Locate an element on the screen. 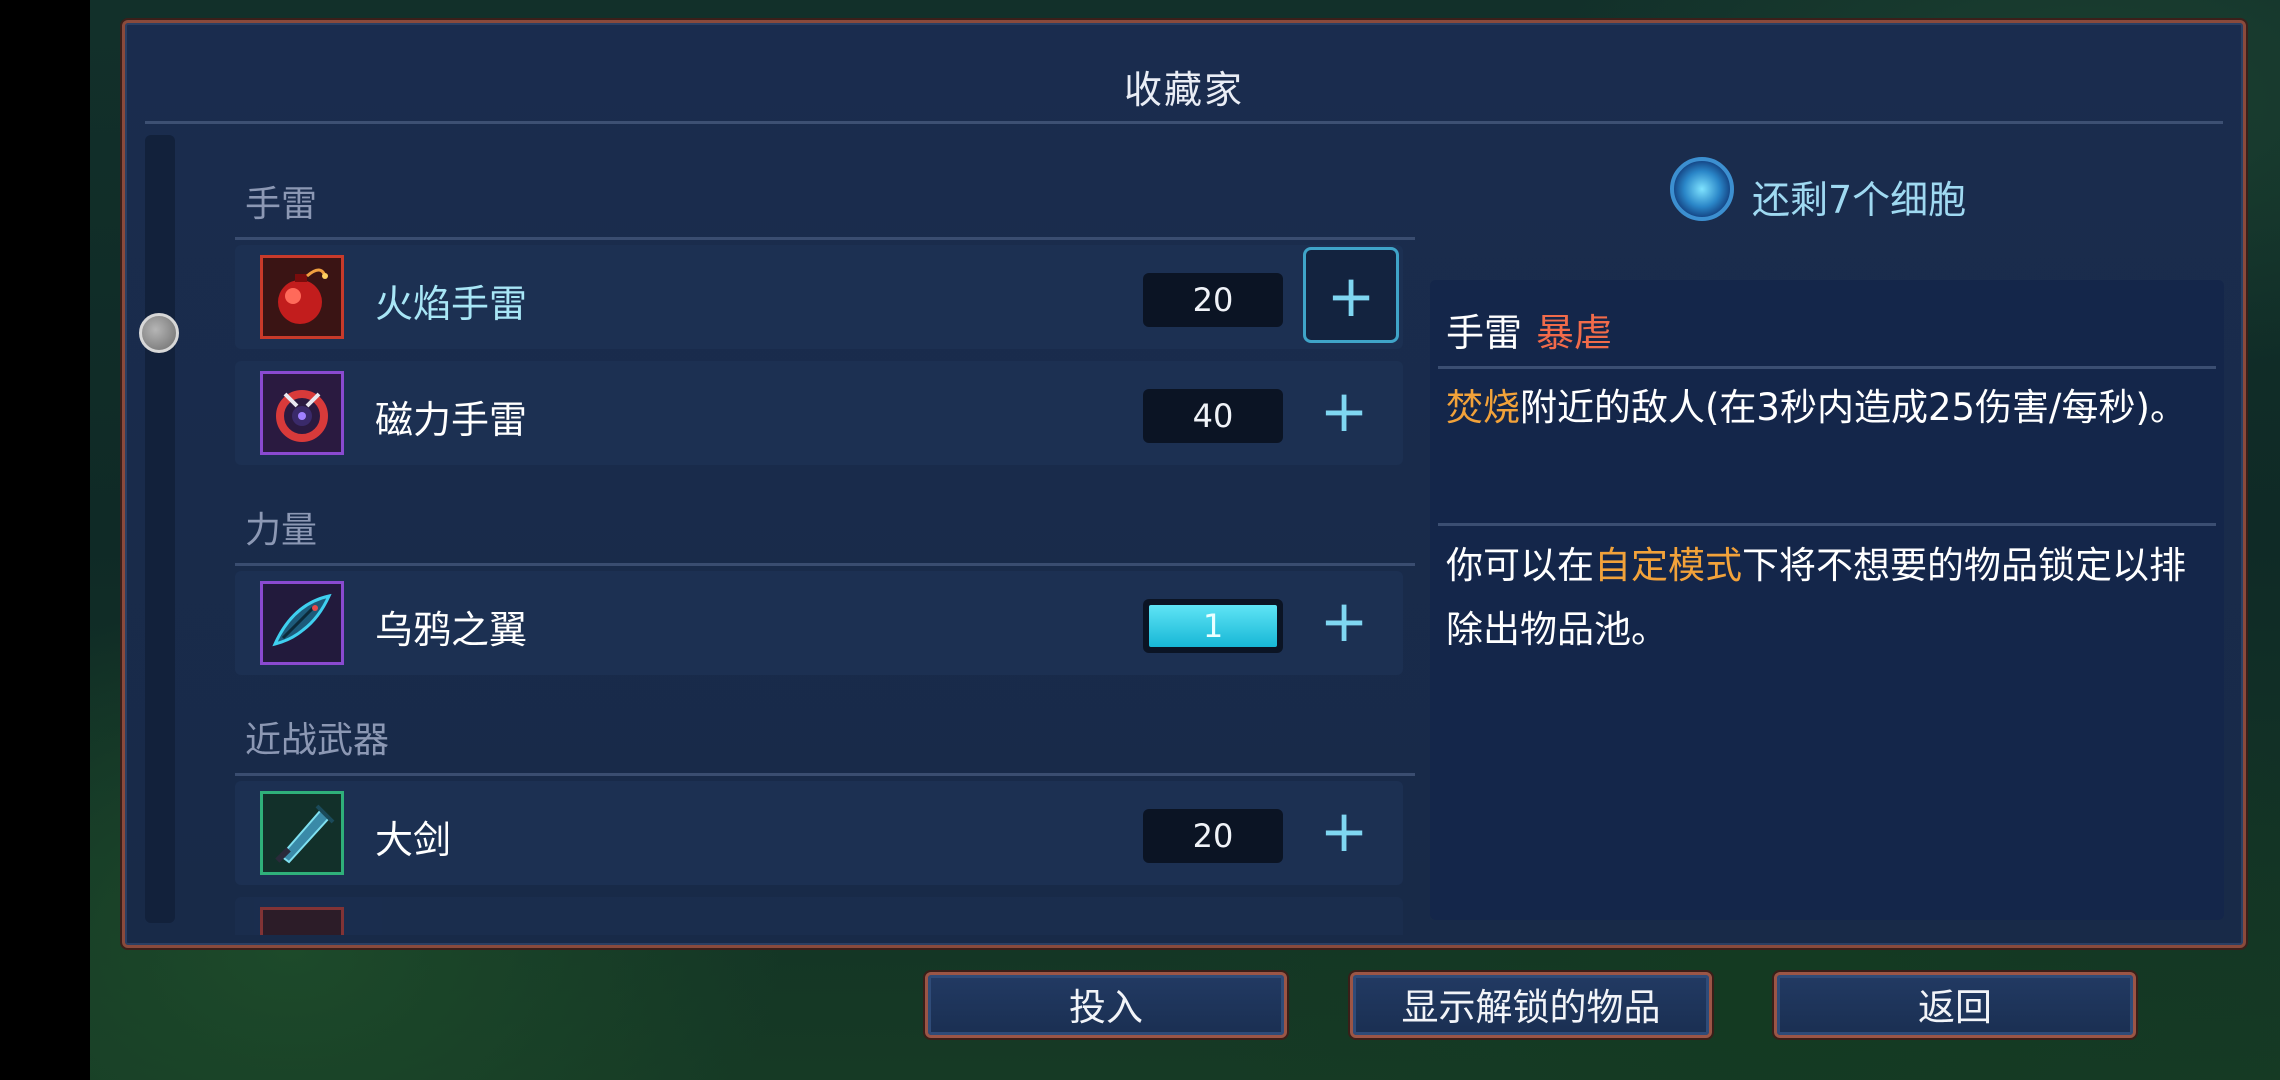  item-icon is located at coordinates (302, 921).